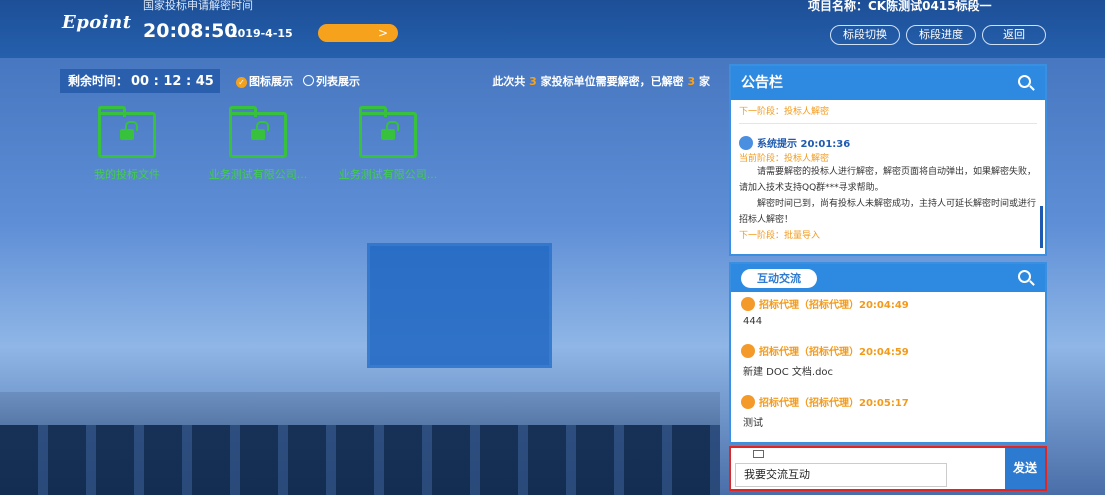 This screenshot has height=495, width=1105. What do you see at coordinates (834, 305) in the screenshot?
I see `chat-sender: 招标代理（招标代理）20:04:49` at bounding box center [834, 305].